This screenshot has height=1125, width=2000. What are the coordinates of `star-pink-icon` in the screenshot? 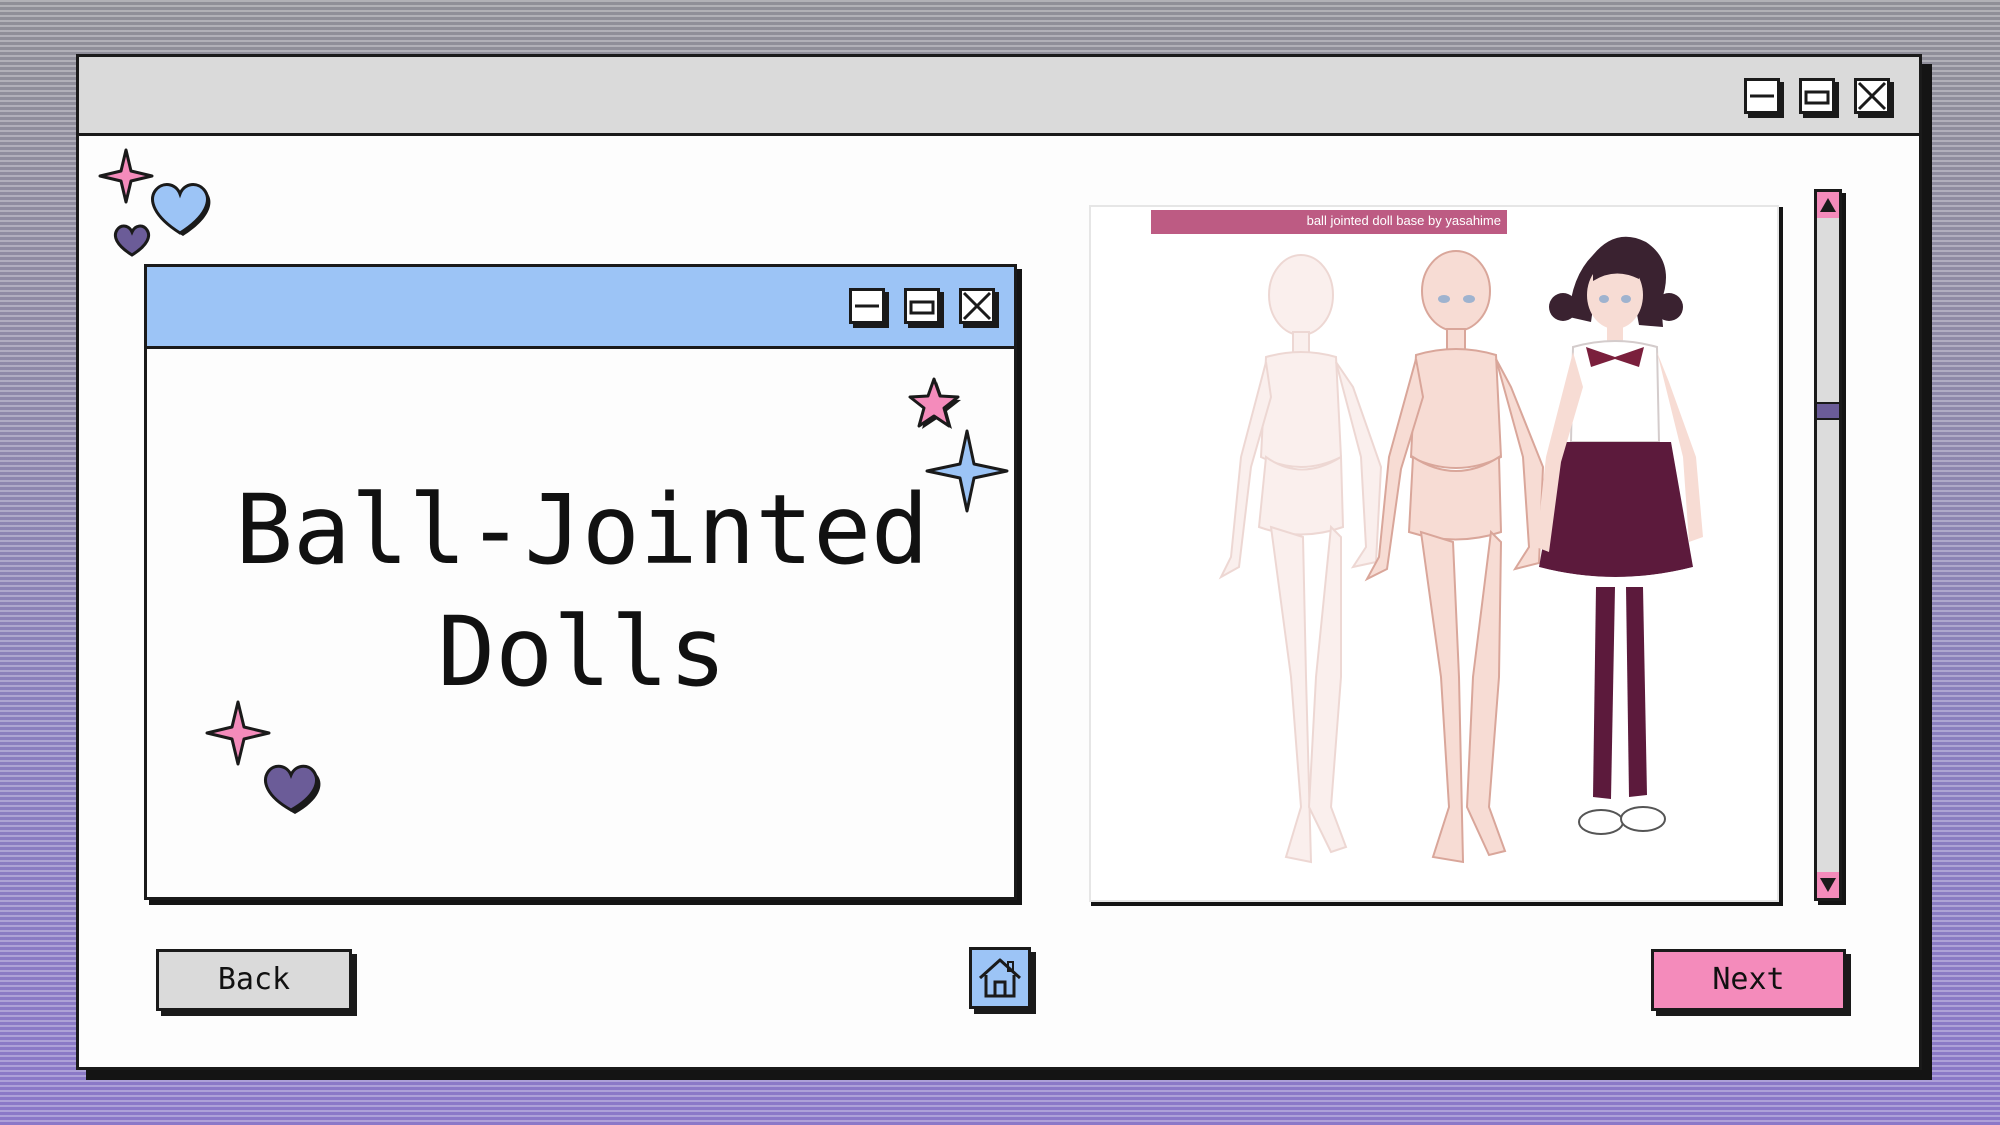 It's located at (934, 403).